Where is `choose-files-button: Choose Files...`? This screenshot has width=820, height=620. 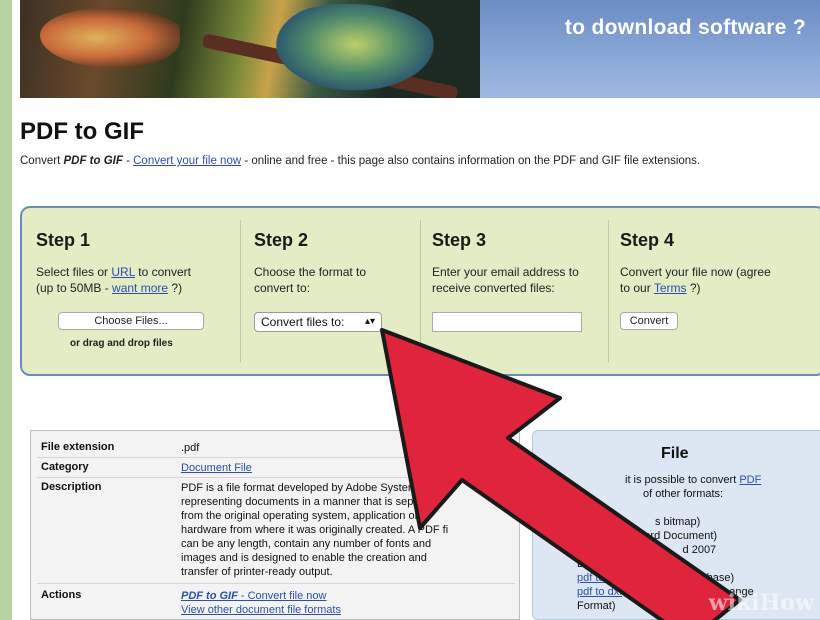
choose-files-button: Choose Files... is located at coordinates (131, 321).